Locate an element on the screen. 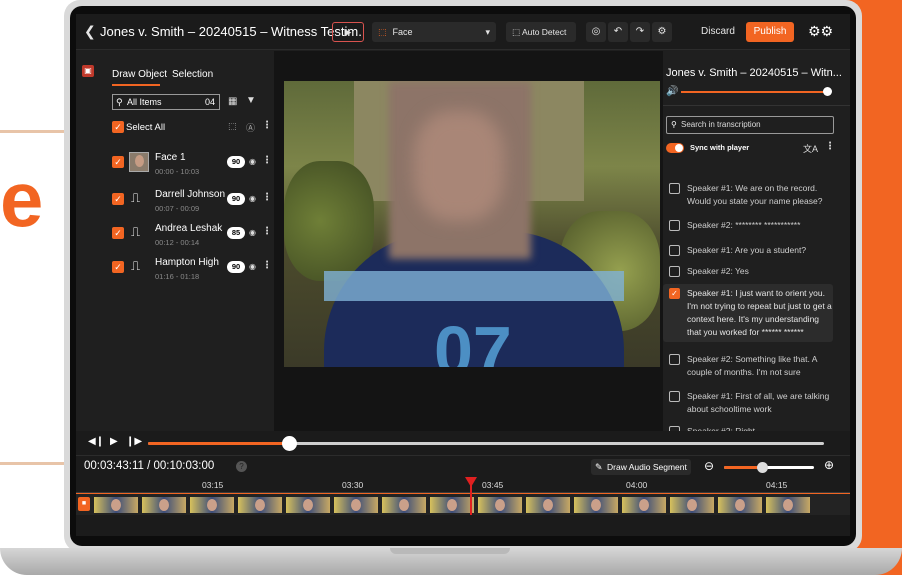  select-all-checkbox: ✓ is located at coordinates (118, 127).